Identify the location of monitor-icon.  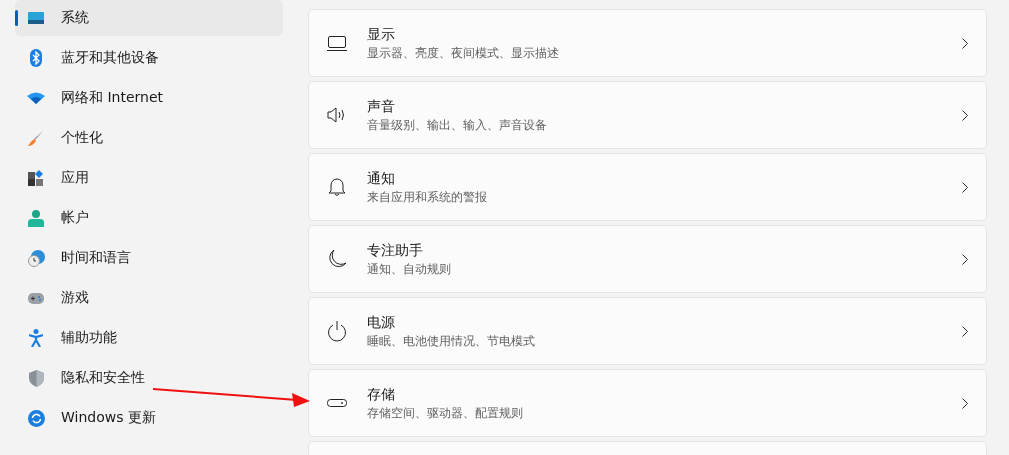
(36, 18).